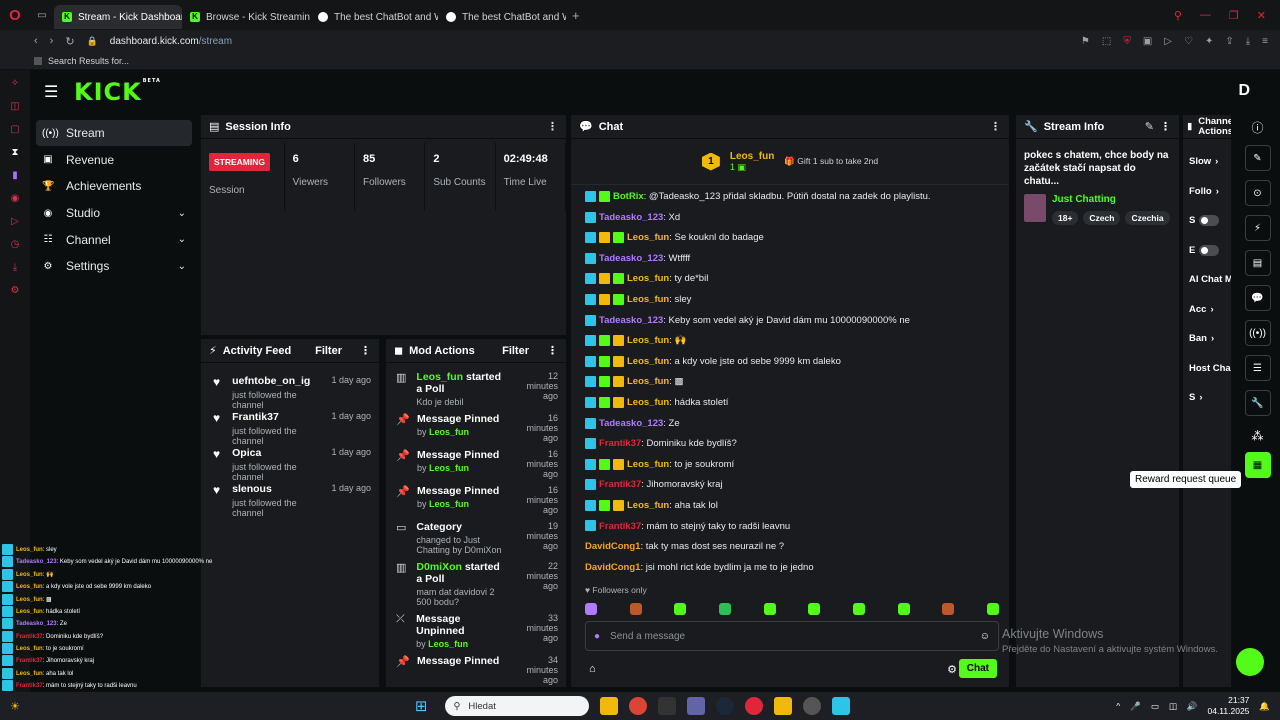  Describe the element at coordinates (952, 669) in the screenshot. I see `chat-settings-icon: ⚙` at that location.